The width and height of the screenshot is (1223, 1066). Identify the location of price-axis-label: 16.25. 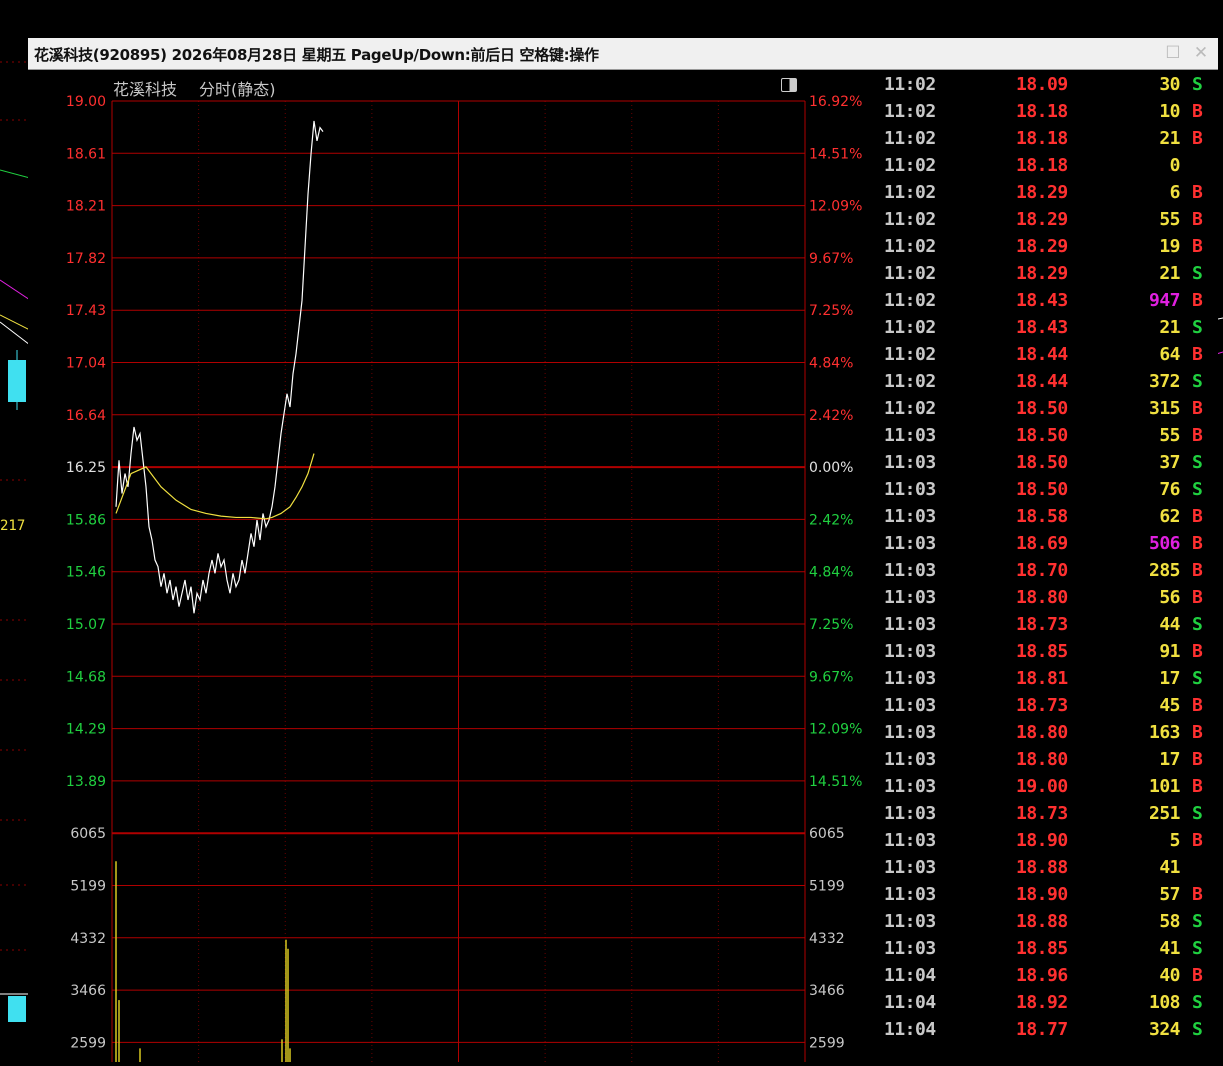
(86, 468).